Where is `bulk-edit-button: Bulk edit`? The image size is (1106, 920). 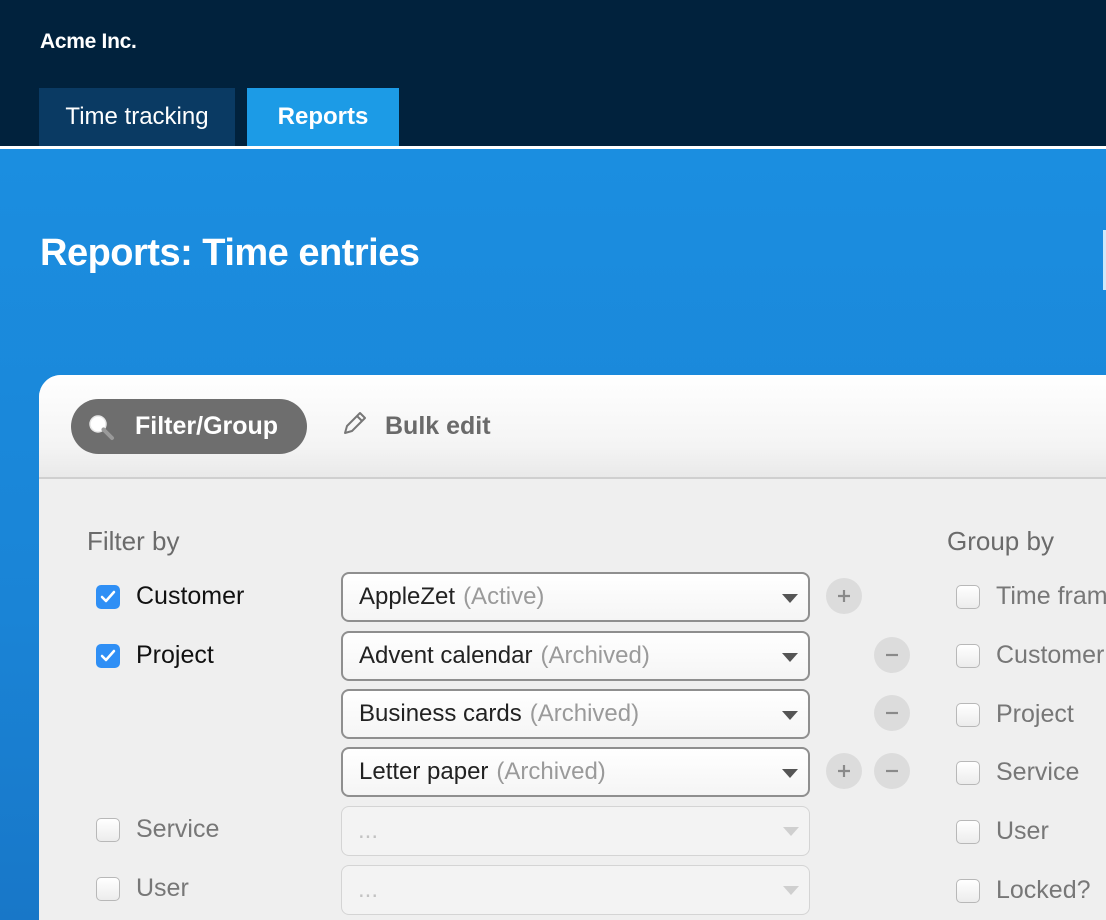
bulk-edit-button: Bulk edit is located at coordinates (415, 426).